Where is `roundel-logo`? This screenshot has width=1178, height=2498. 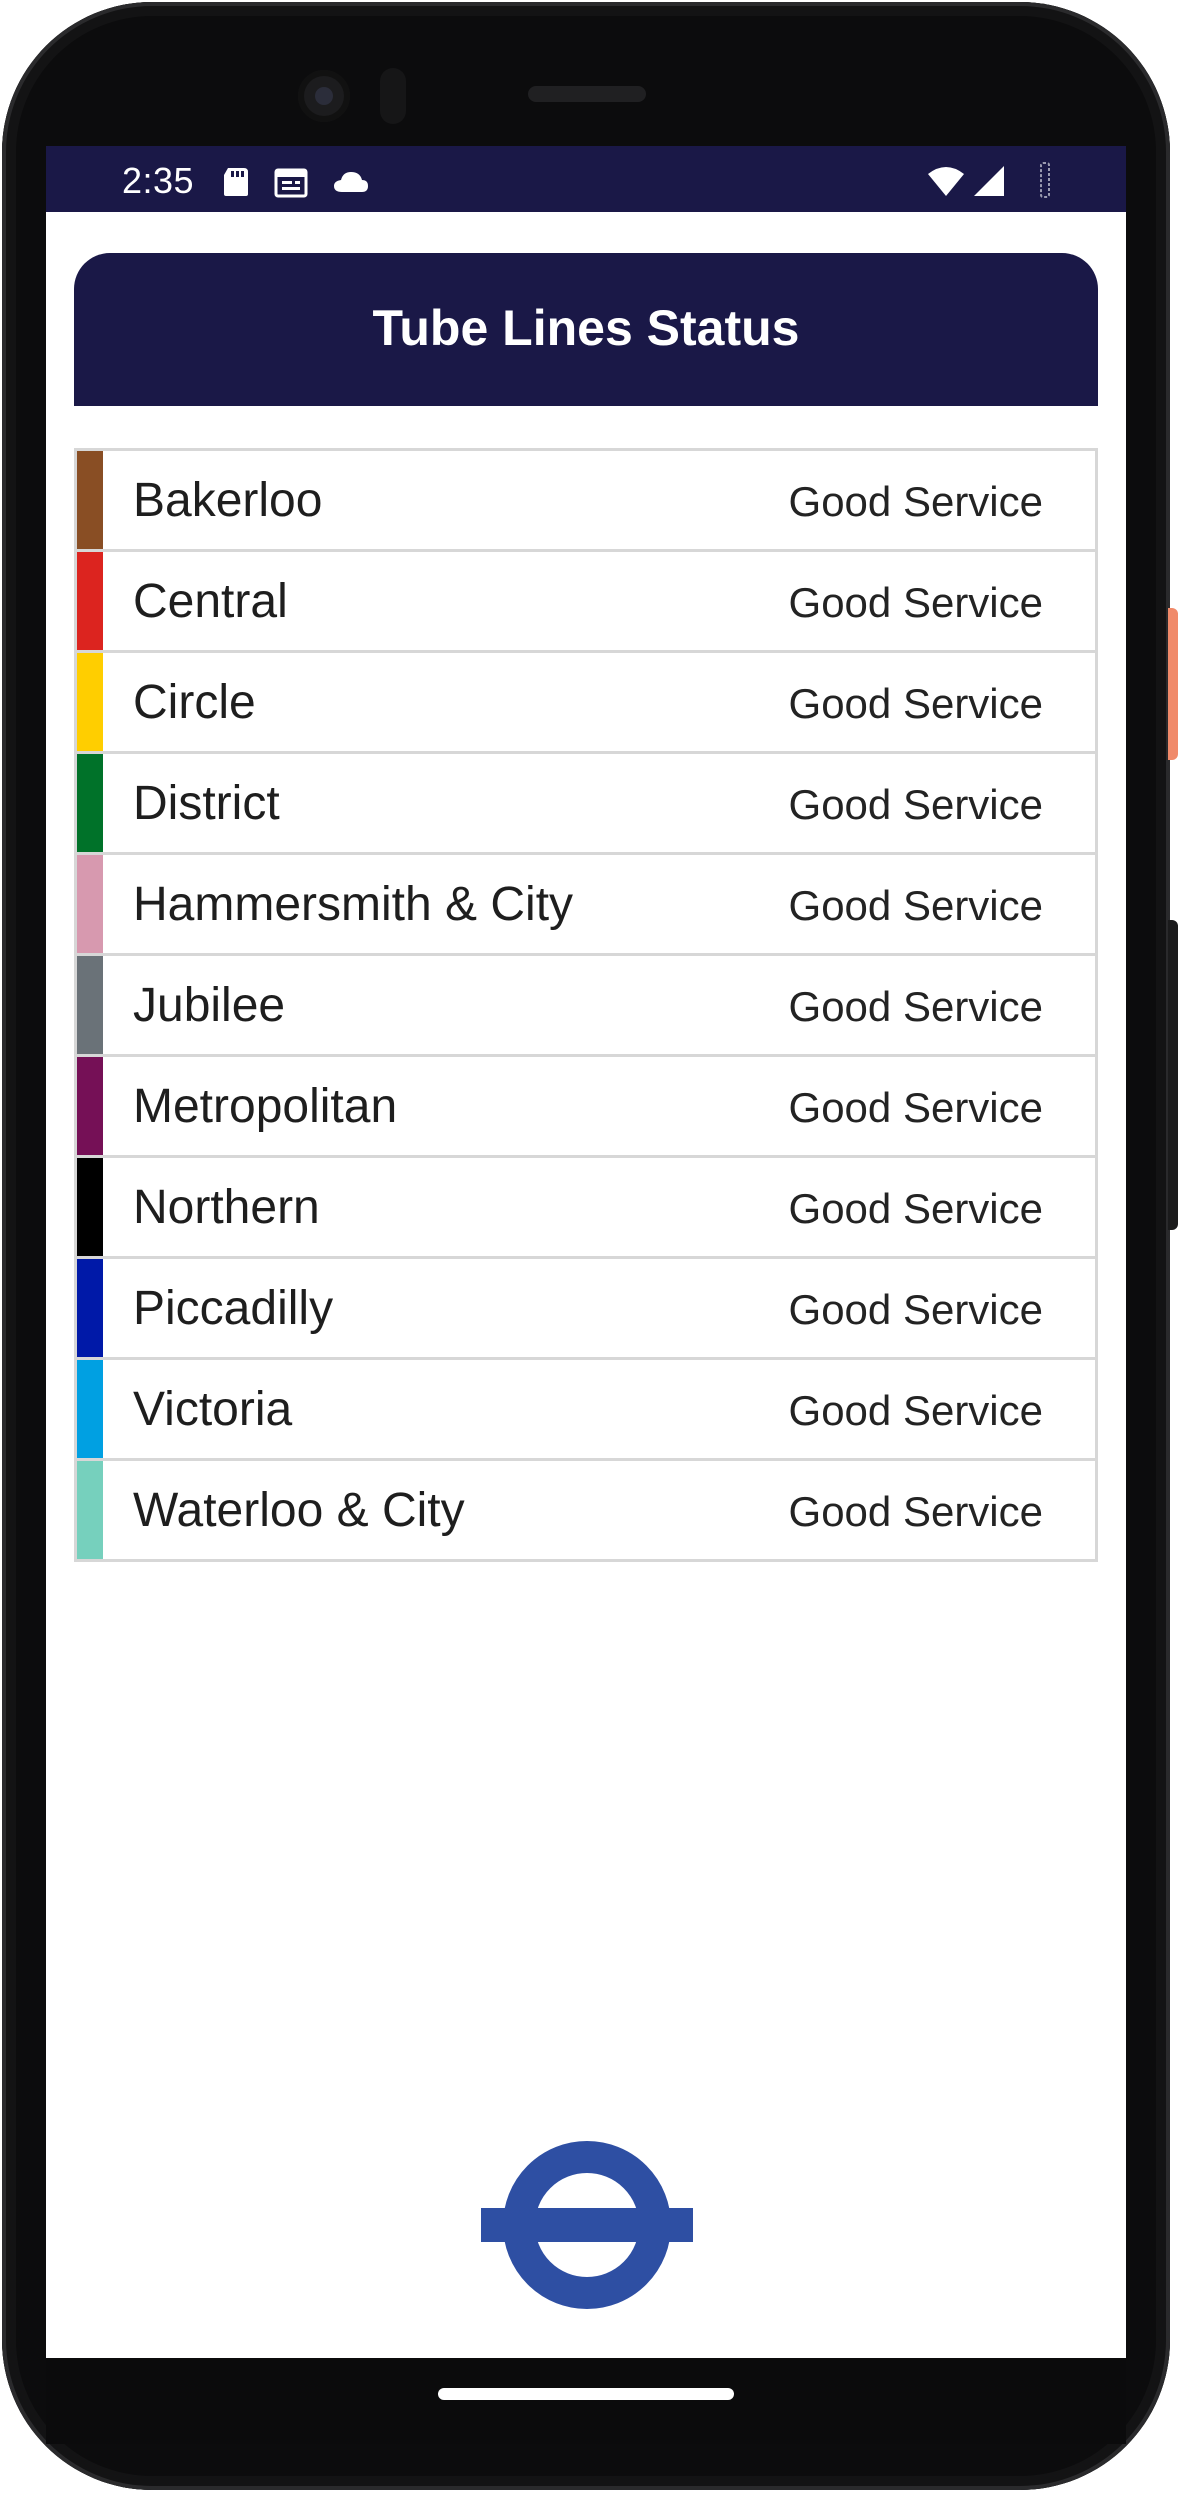 roundel-logo is located at coordinates (587, 2225).